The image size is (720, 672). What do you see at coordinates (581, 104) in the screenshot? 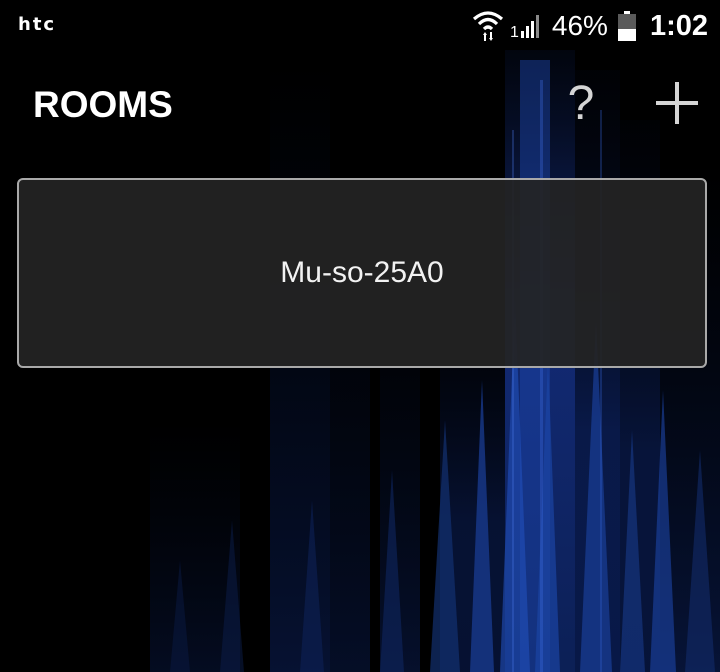
I see `help-button: ?` at bounding box center [581, 104].